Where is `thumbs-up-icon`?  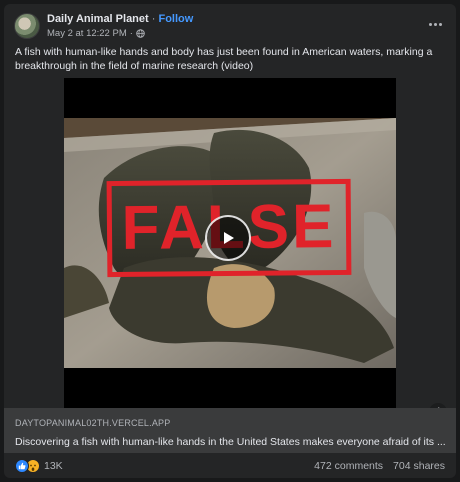 thumbs-up-icon is located at coordinates (22, 466).